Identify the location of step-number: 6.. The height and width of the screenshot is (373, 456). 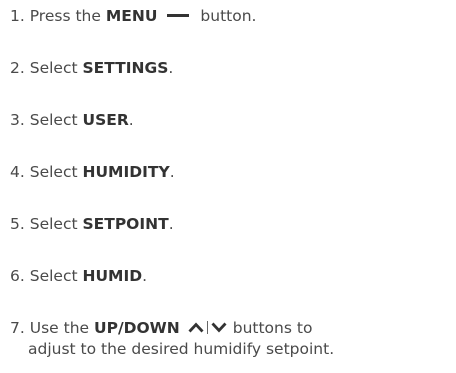
(17, 276).